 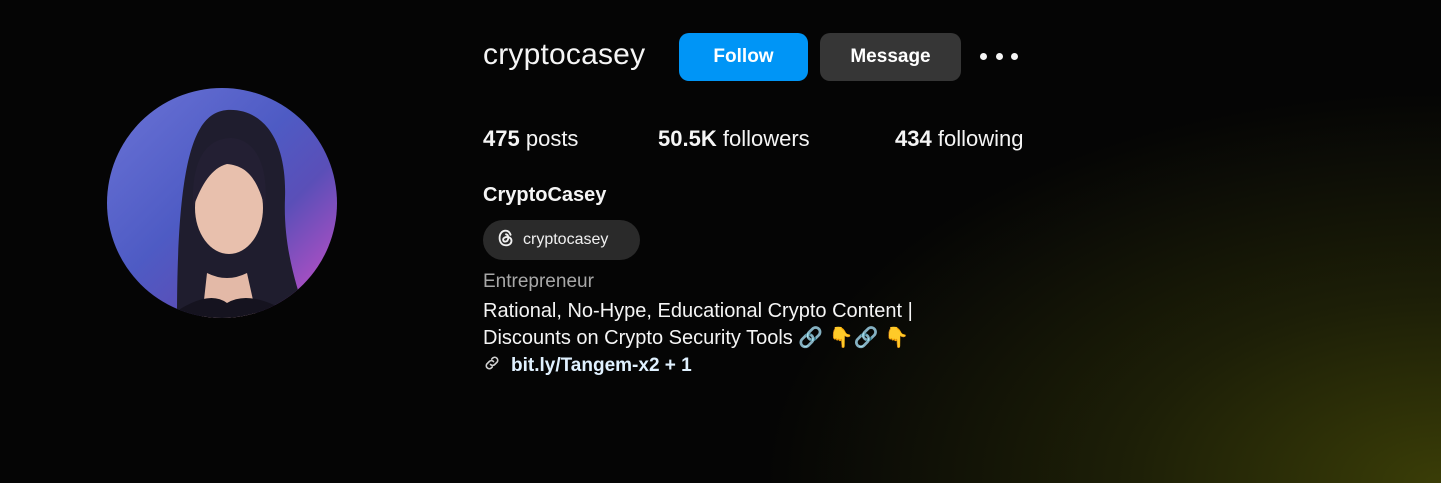 I want to click on following-label: following, so click(x=980, y=138).